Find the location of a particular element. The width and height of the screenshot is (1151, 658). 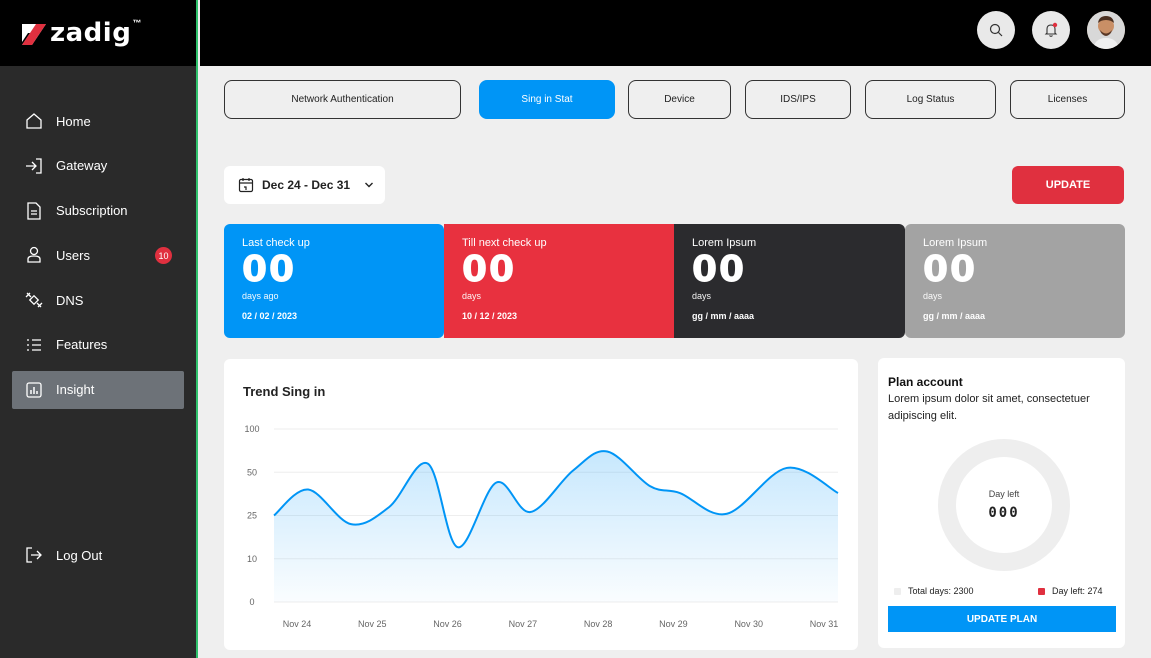

search-icon is located at coordinates (996, 30).